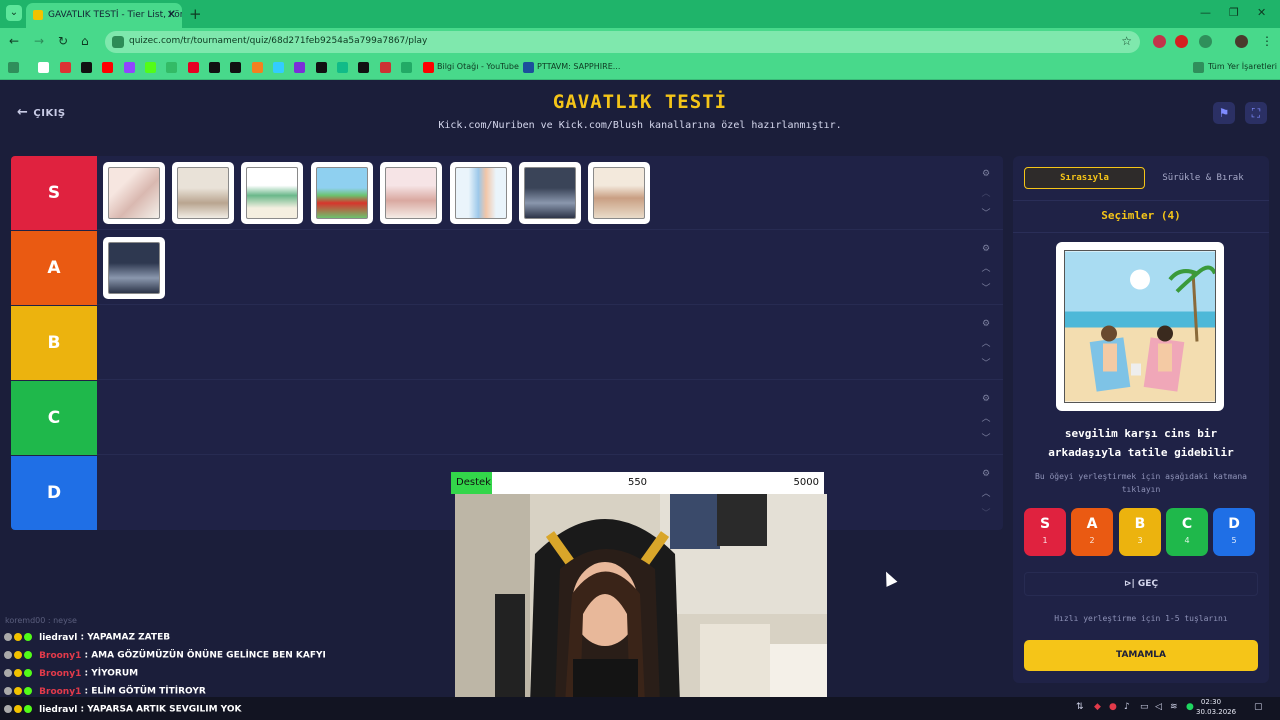  Describe the element at coordinates (171, 14) in the screenshot. I see `tab-close-icon: ✕` at that location.